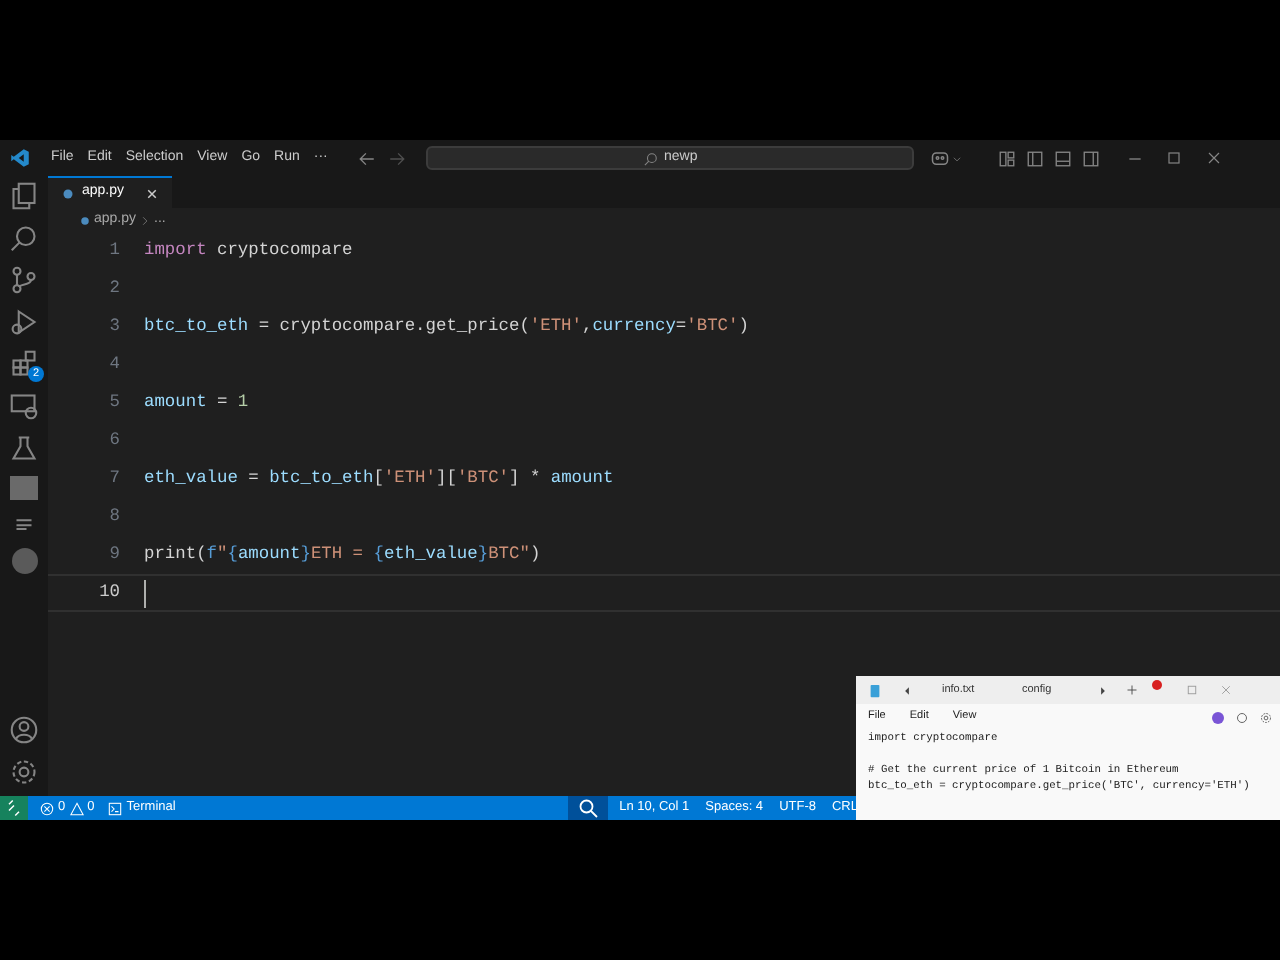 The width and height of the screenshot is (1280, 960). I want to click on line-number: 5, so click(113, 402).